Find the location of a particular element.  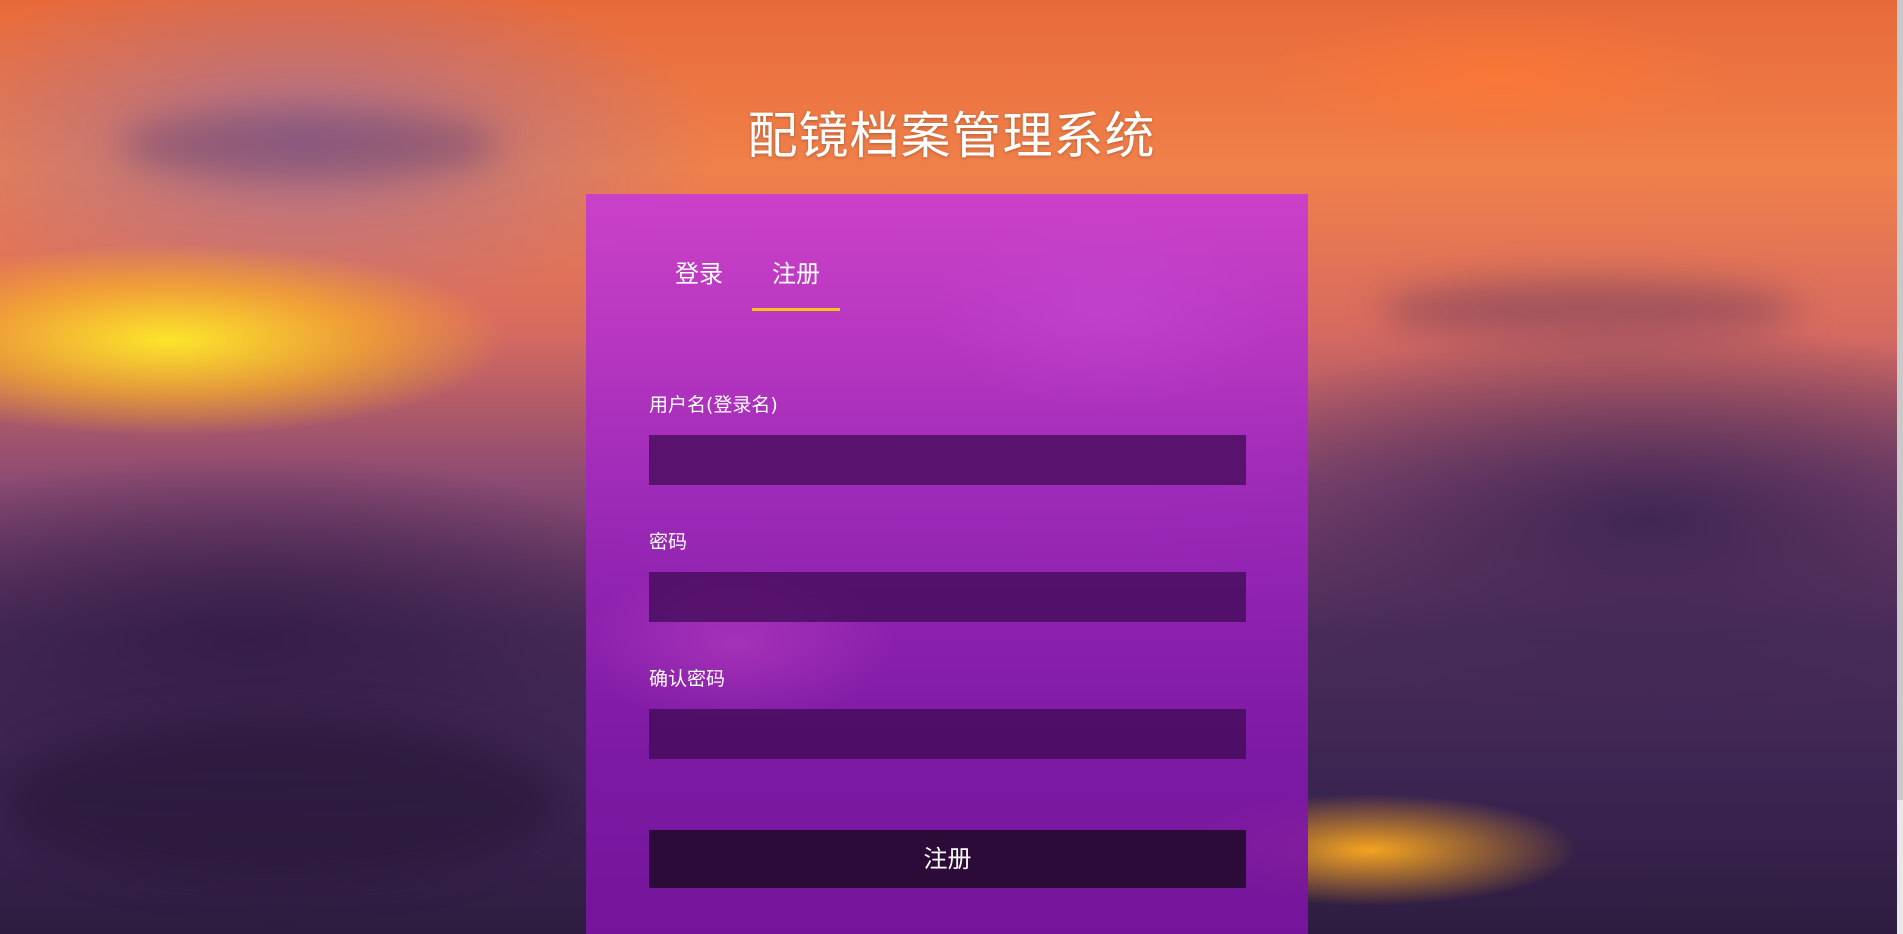

tab-login: 登录 is located at coordinates (699, 281).